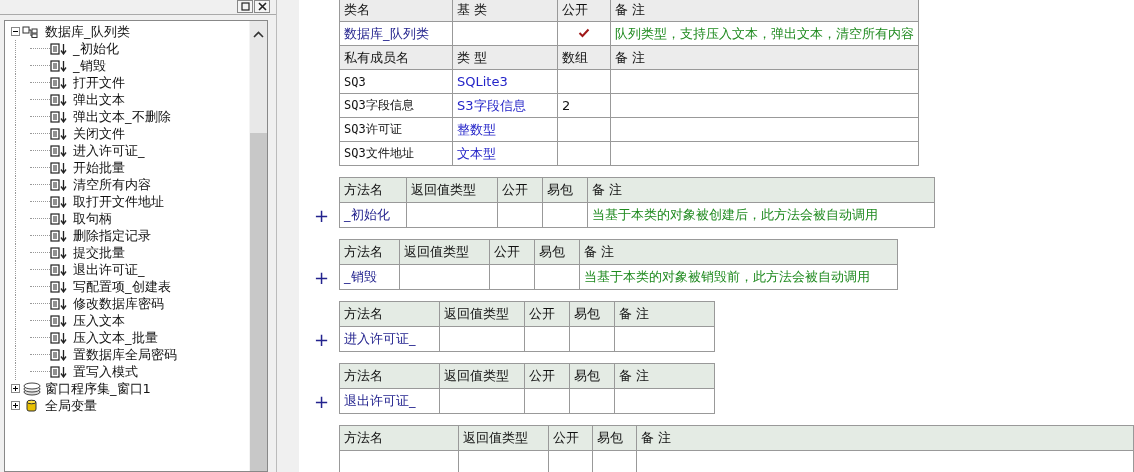 Image resolution: width=1134 pixels, height=472 pixels. I want to click on method-name-cell: _销毁, so click(369, 277).